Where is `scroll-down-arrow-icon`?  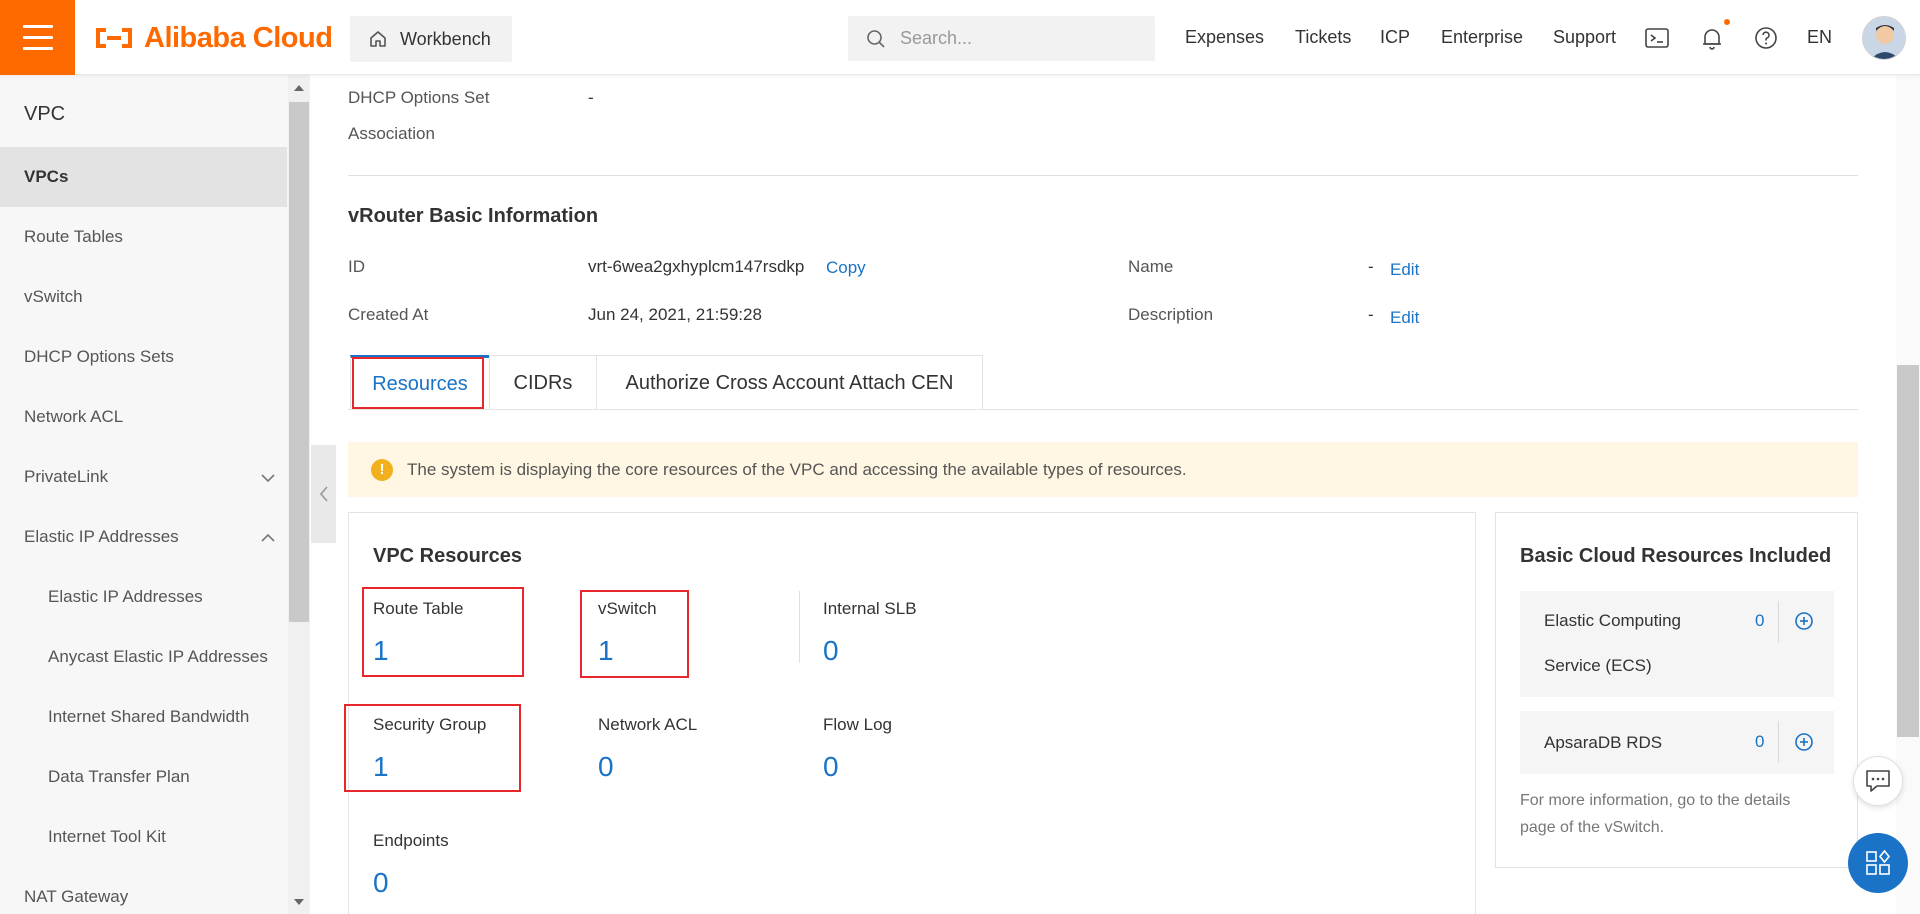
scroll-down-arrow-icon is located at coordinates (299, 902).